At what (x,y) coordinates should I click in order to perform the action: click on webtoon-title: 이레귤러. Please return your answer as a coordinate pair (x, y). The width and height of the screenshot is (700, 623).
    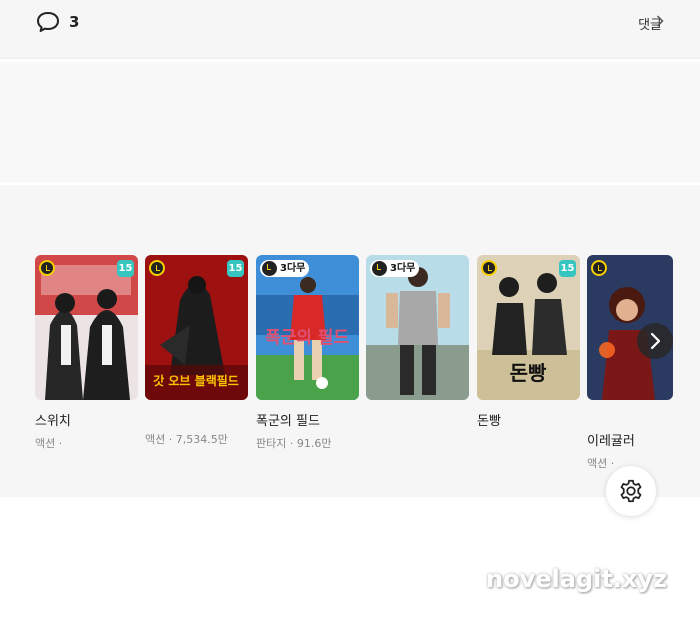
    Looking at the image, I should click on (630, 439).